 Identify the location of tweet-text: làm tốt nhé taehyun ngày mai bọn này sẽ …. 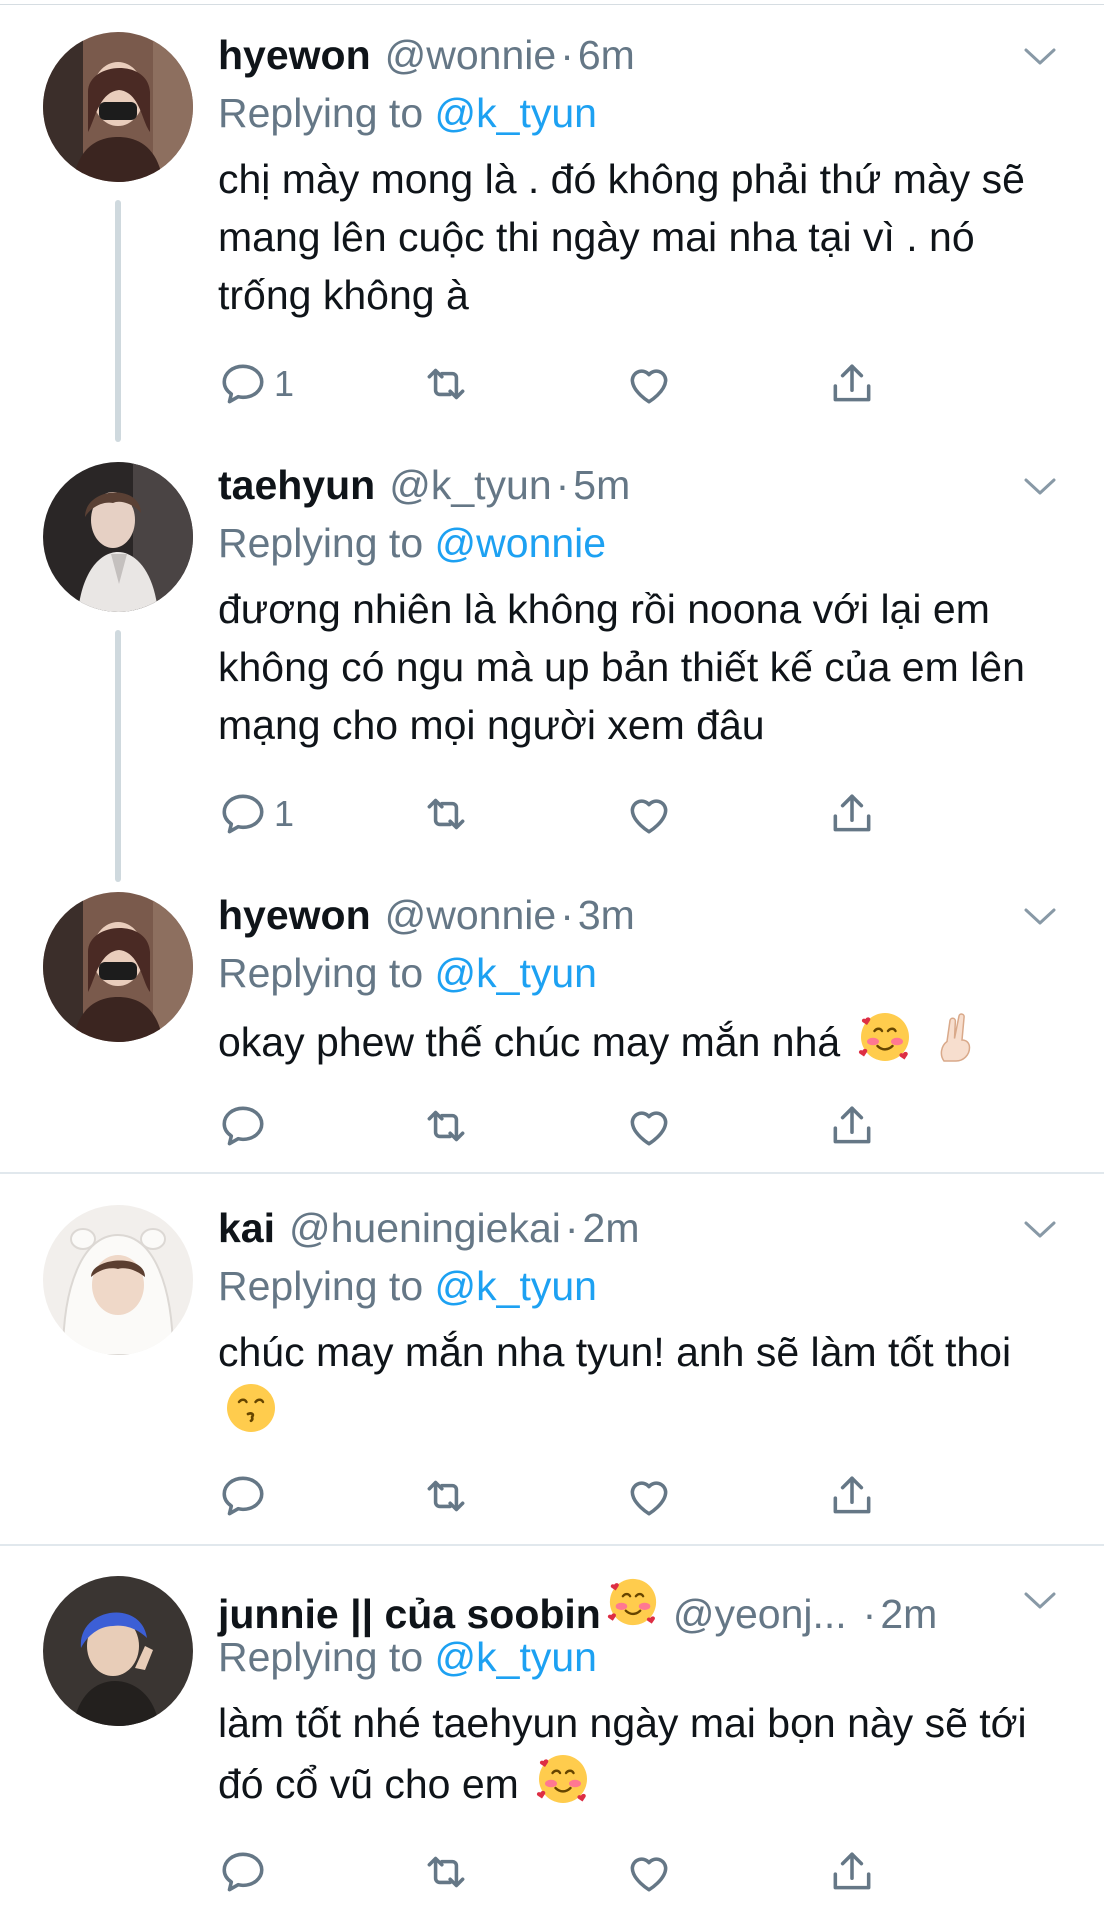
(622, 1753).